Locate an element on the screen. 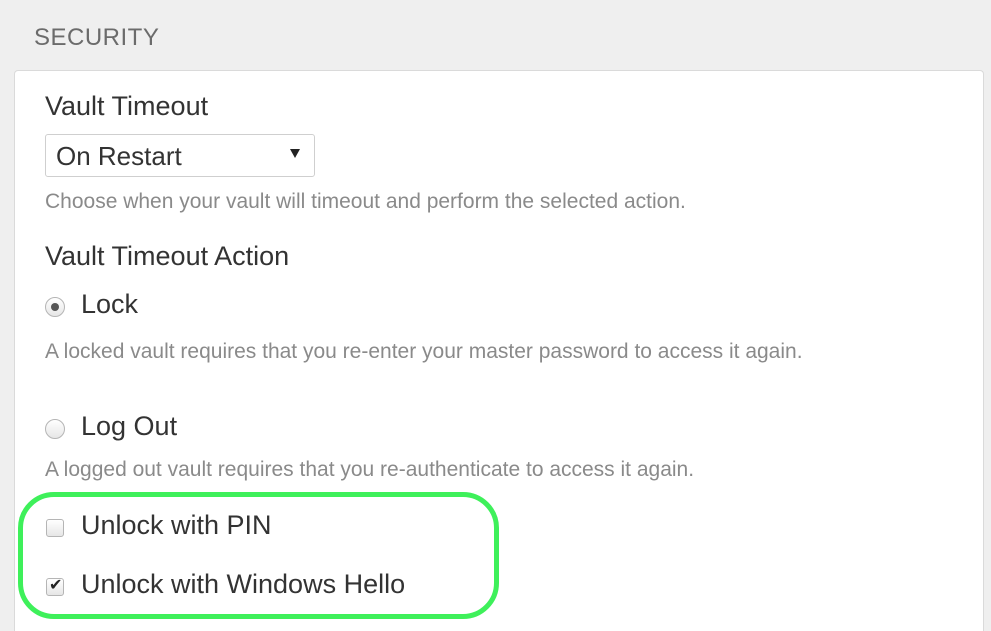 This screenshot has height=631, width=991. unlock-with-windows-hello-checkbox: ✔ is located at coordinates (55, 585).